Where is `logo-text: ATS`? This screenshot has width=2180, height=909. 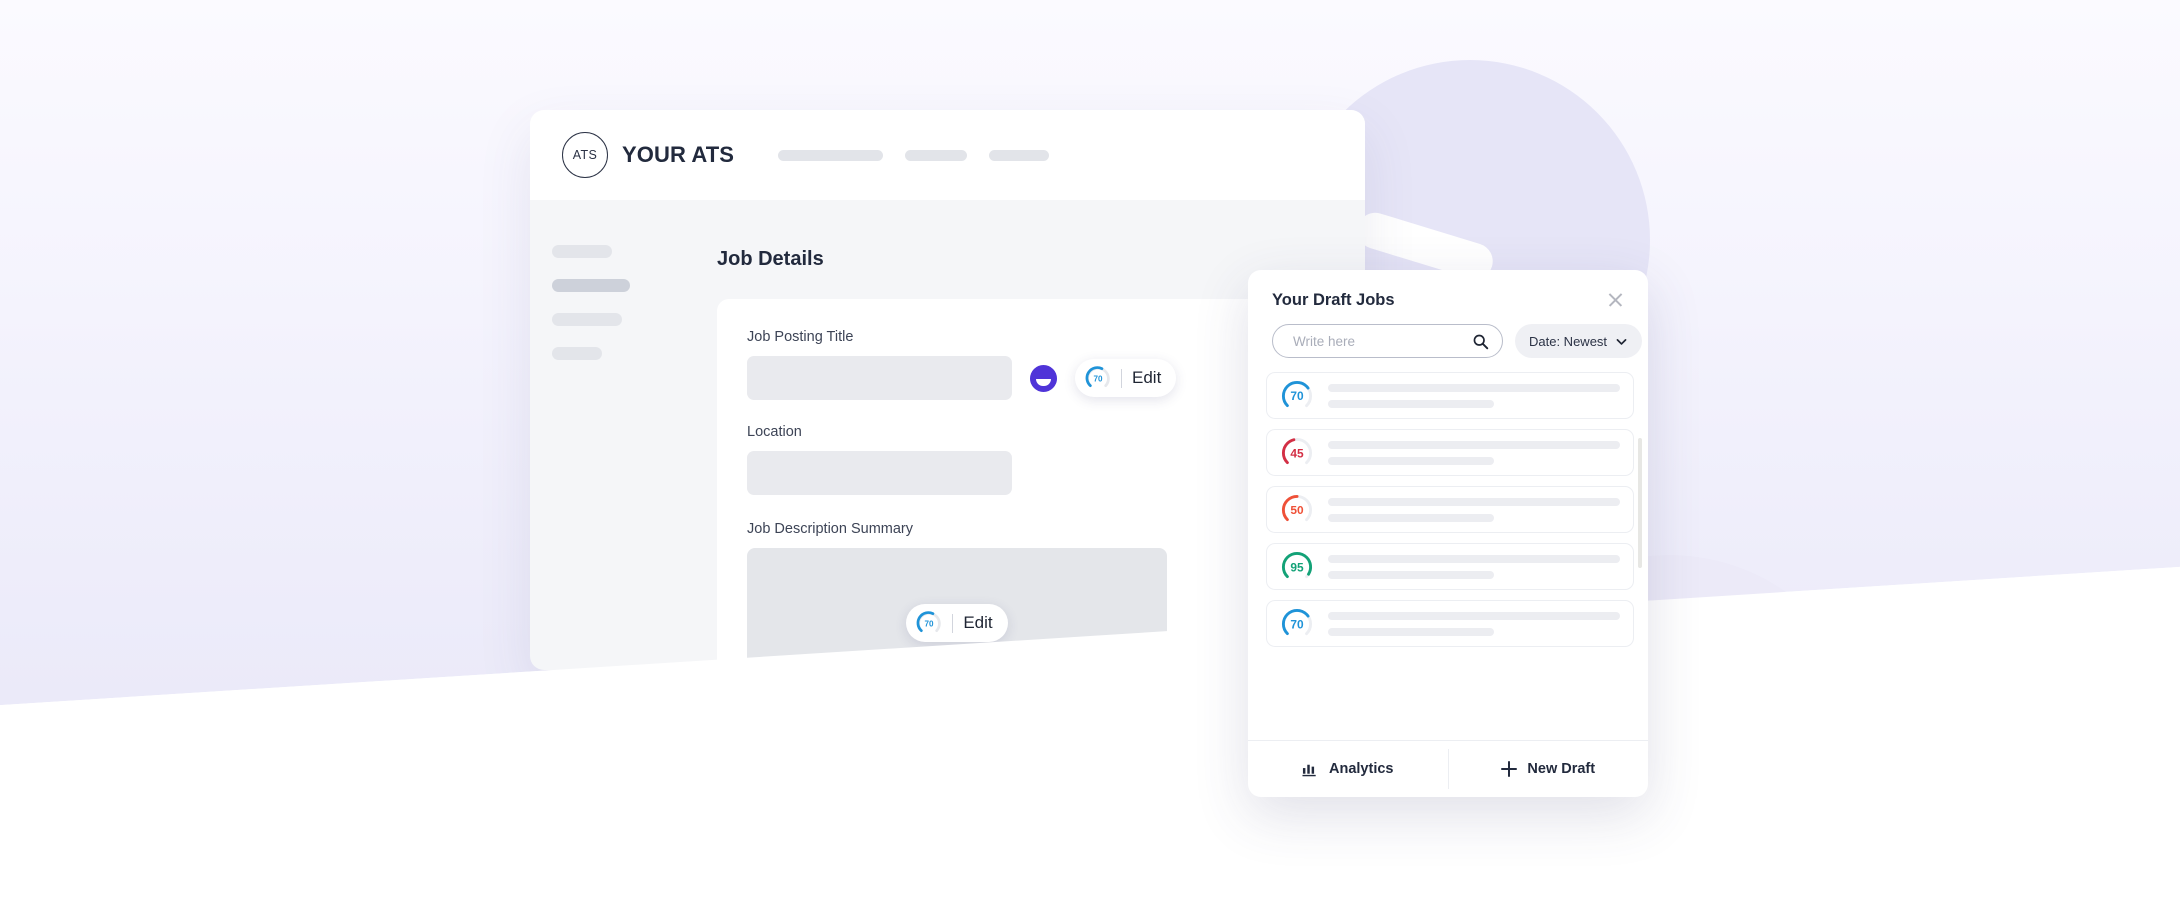
logo-text: ATS is located at coordinates (585, 155).